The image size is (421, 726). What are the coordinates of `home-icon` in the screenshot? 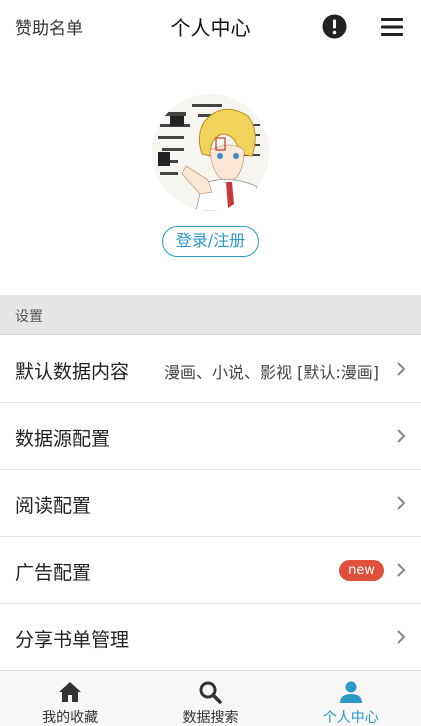 It's located at (70, 692).